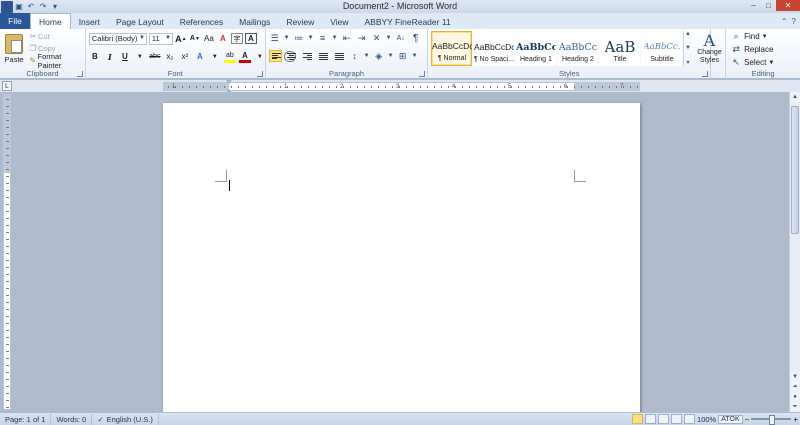  What do you see at coordinates (181, 38) in the screenshot?
I see `grow-font-button: A ▲` at bounding box center [181, 38].